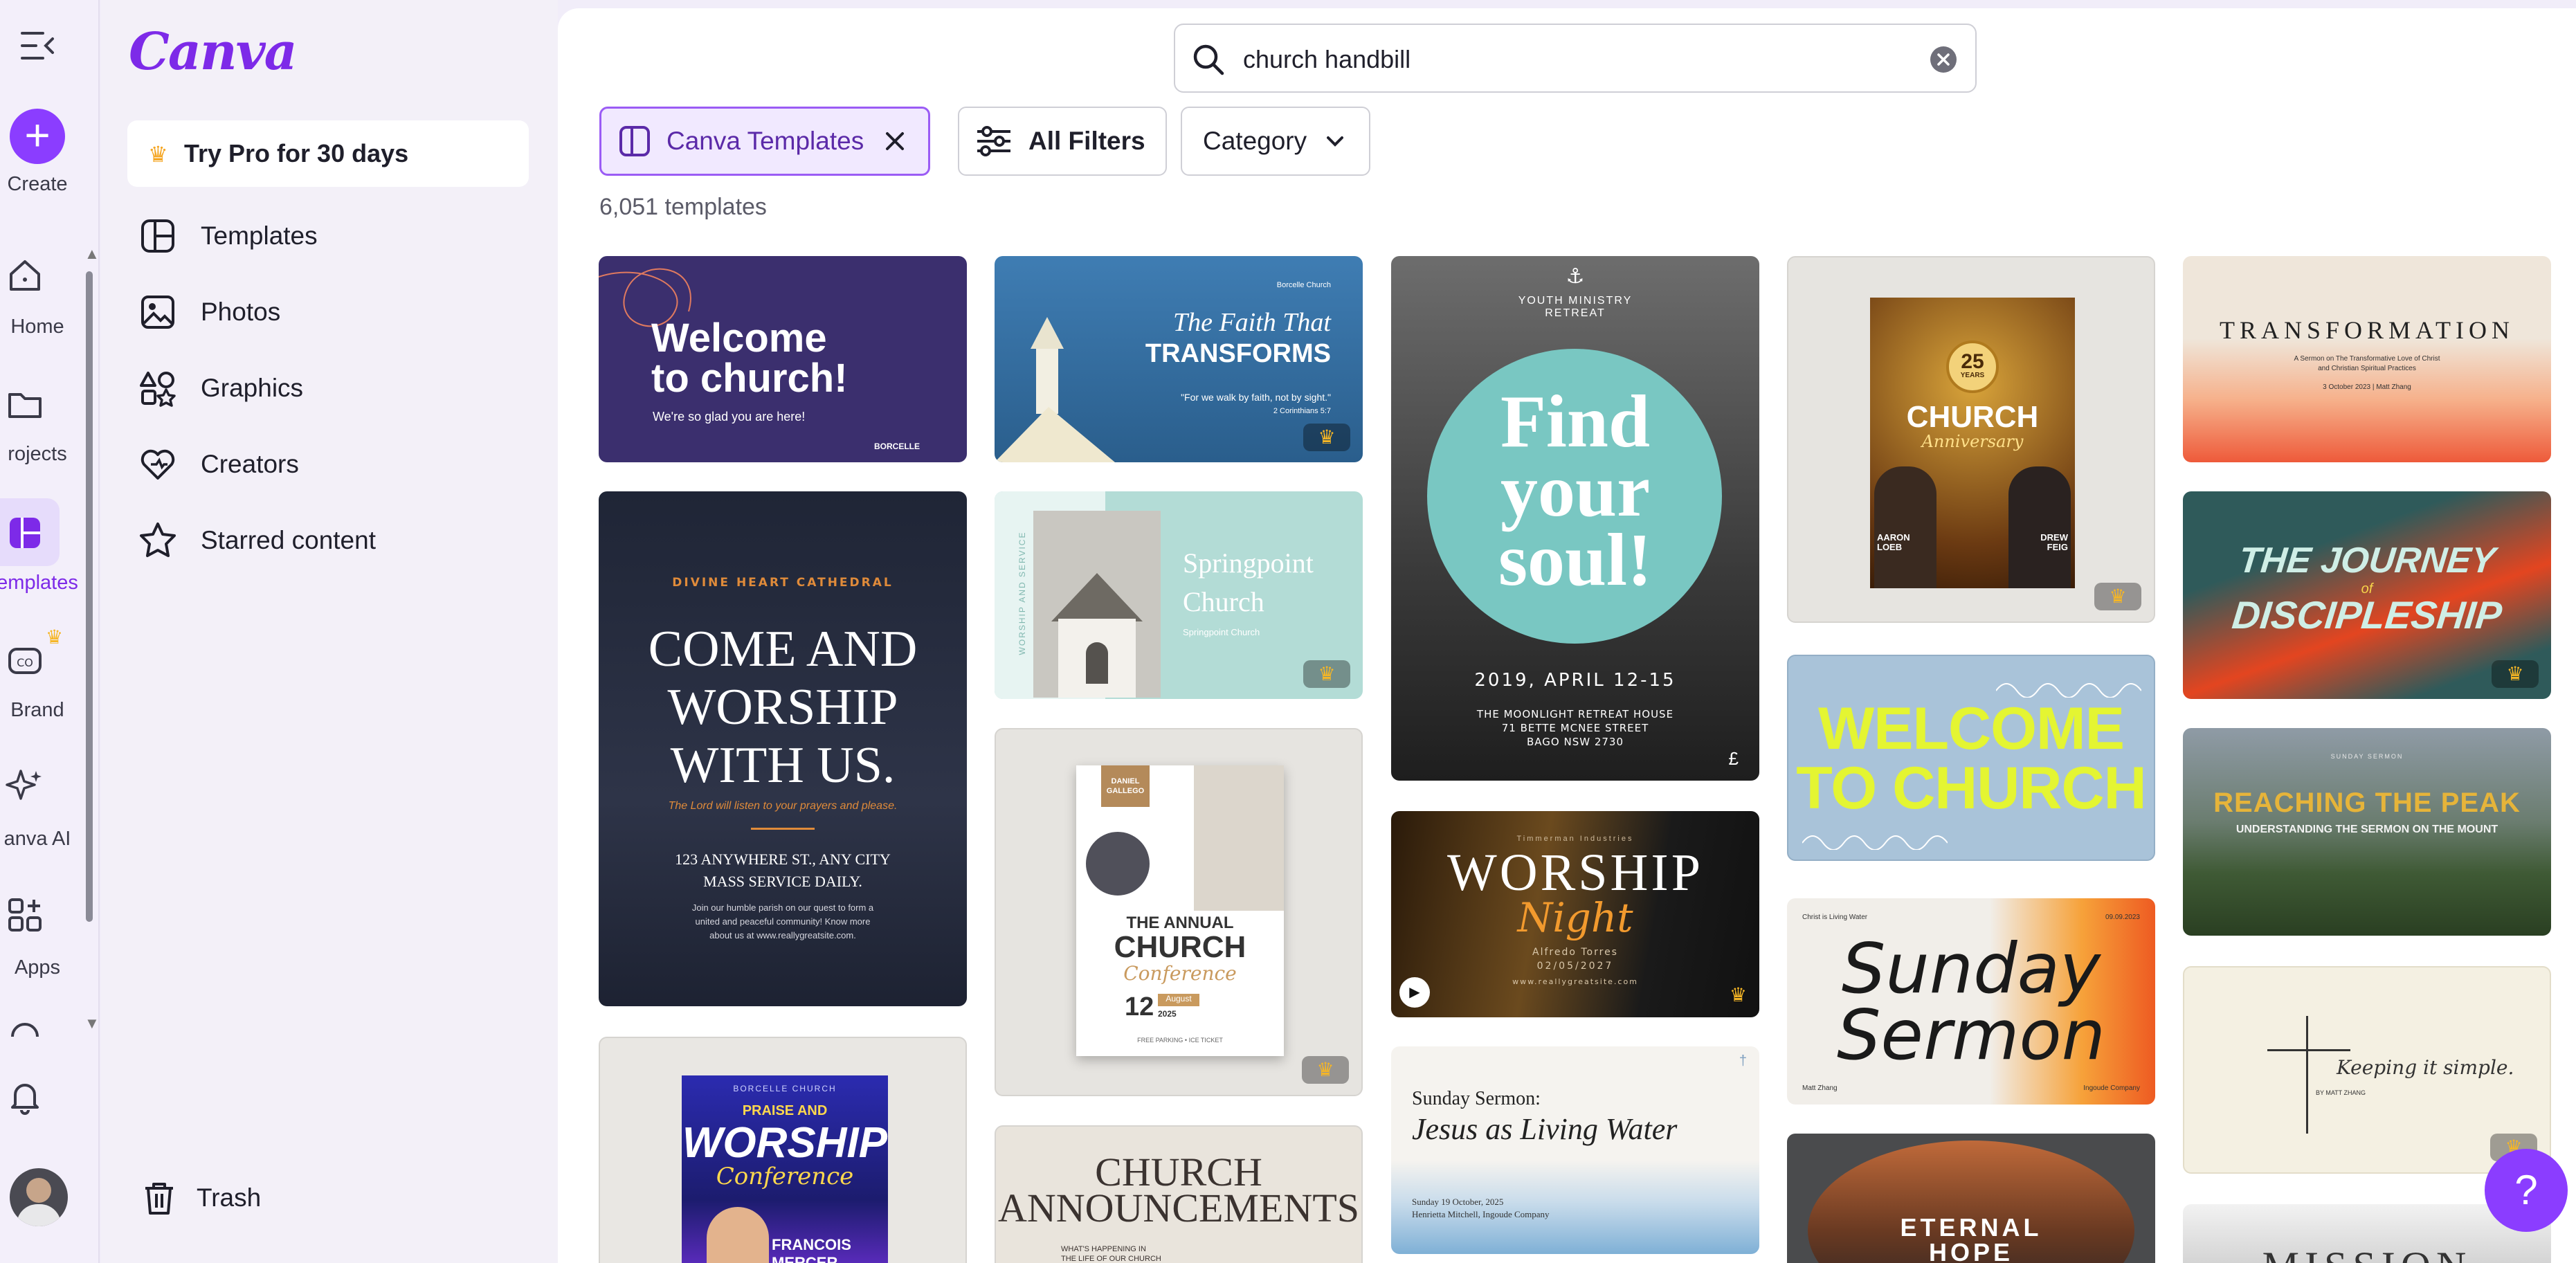 The width and height of the screenshot is (2576, 1263). I want to click on template-card: THE JOURNEY of DISCIPLESHIP ♛, so click(2367, 595).